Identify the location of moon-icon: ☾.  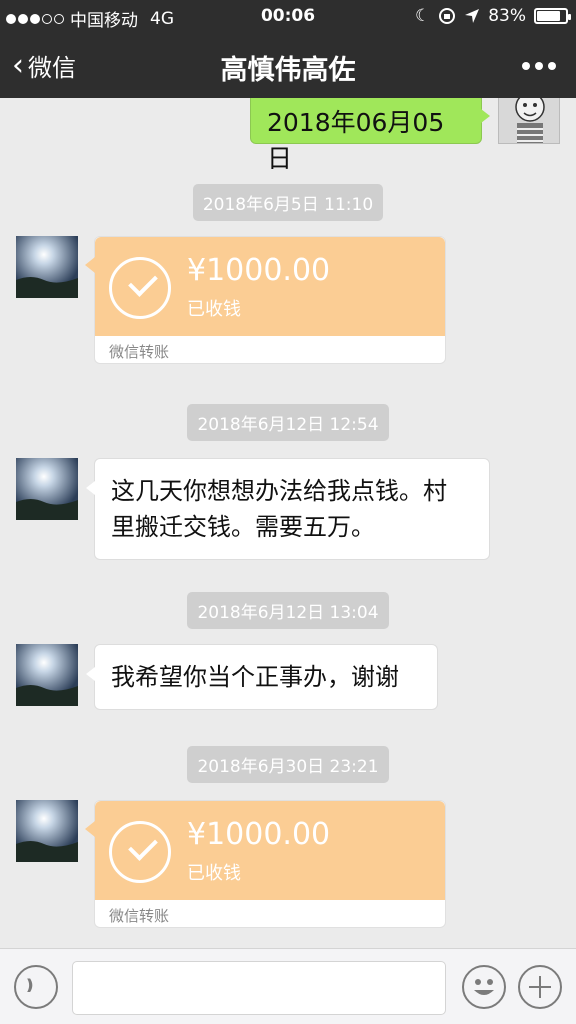
(422, 16).